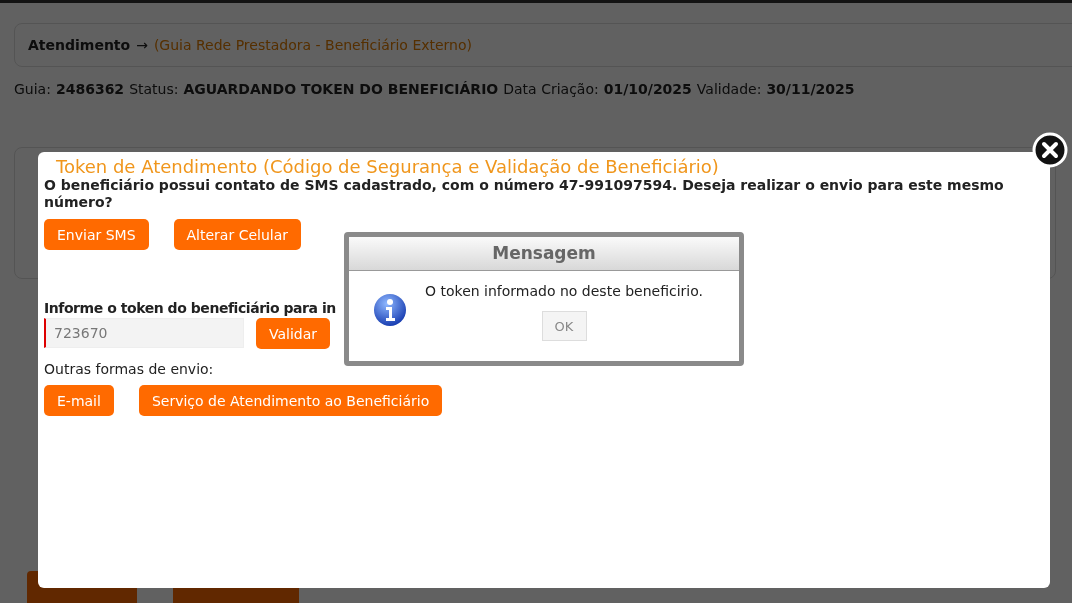 The height and width of the screenshot is (603, 1072). Describe the element at coordinates (79, 45) in the screenshot. I see `breadcrumb-section: Atendimento` at that location.